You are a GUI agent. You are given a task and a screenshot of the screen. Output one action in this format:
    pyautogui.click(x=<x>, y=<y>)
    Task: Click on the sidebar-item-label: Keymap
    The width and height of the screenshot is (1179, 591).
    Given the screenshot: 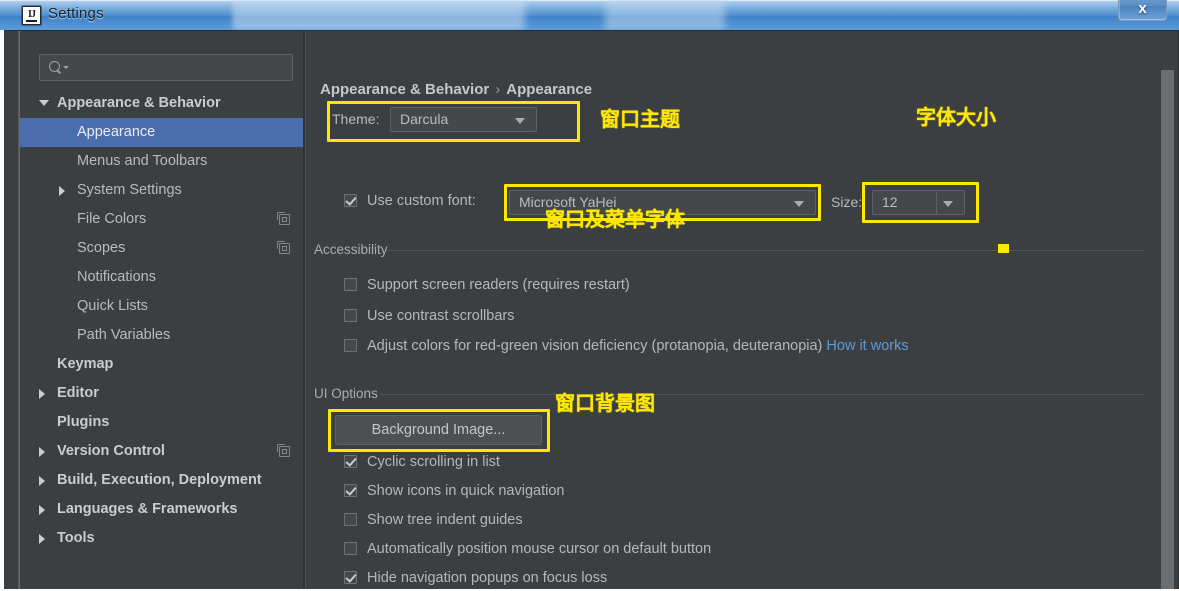 What is the action you would take?
    pyautogui.click(x=85, y=364)
    